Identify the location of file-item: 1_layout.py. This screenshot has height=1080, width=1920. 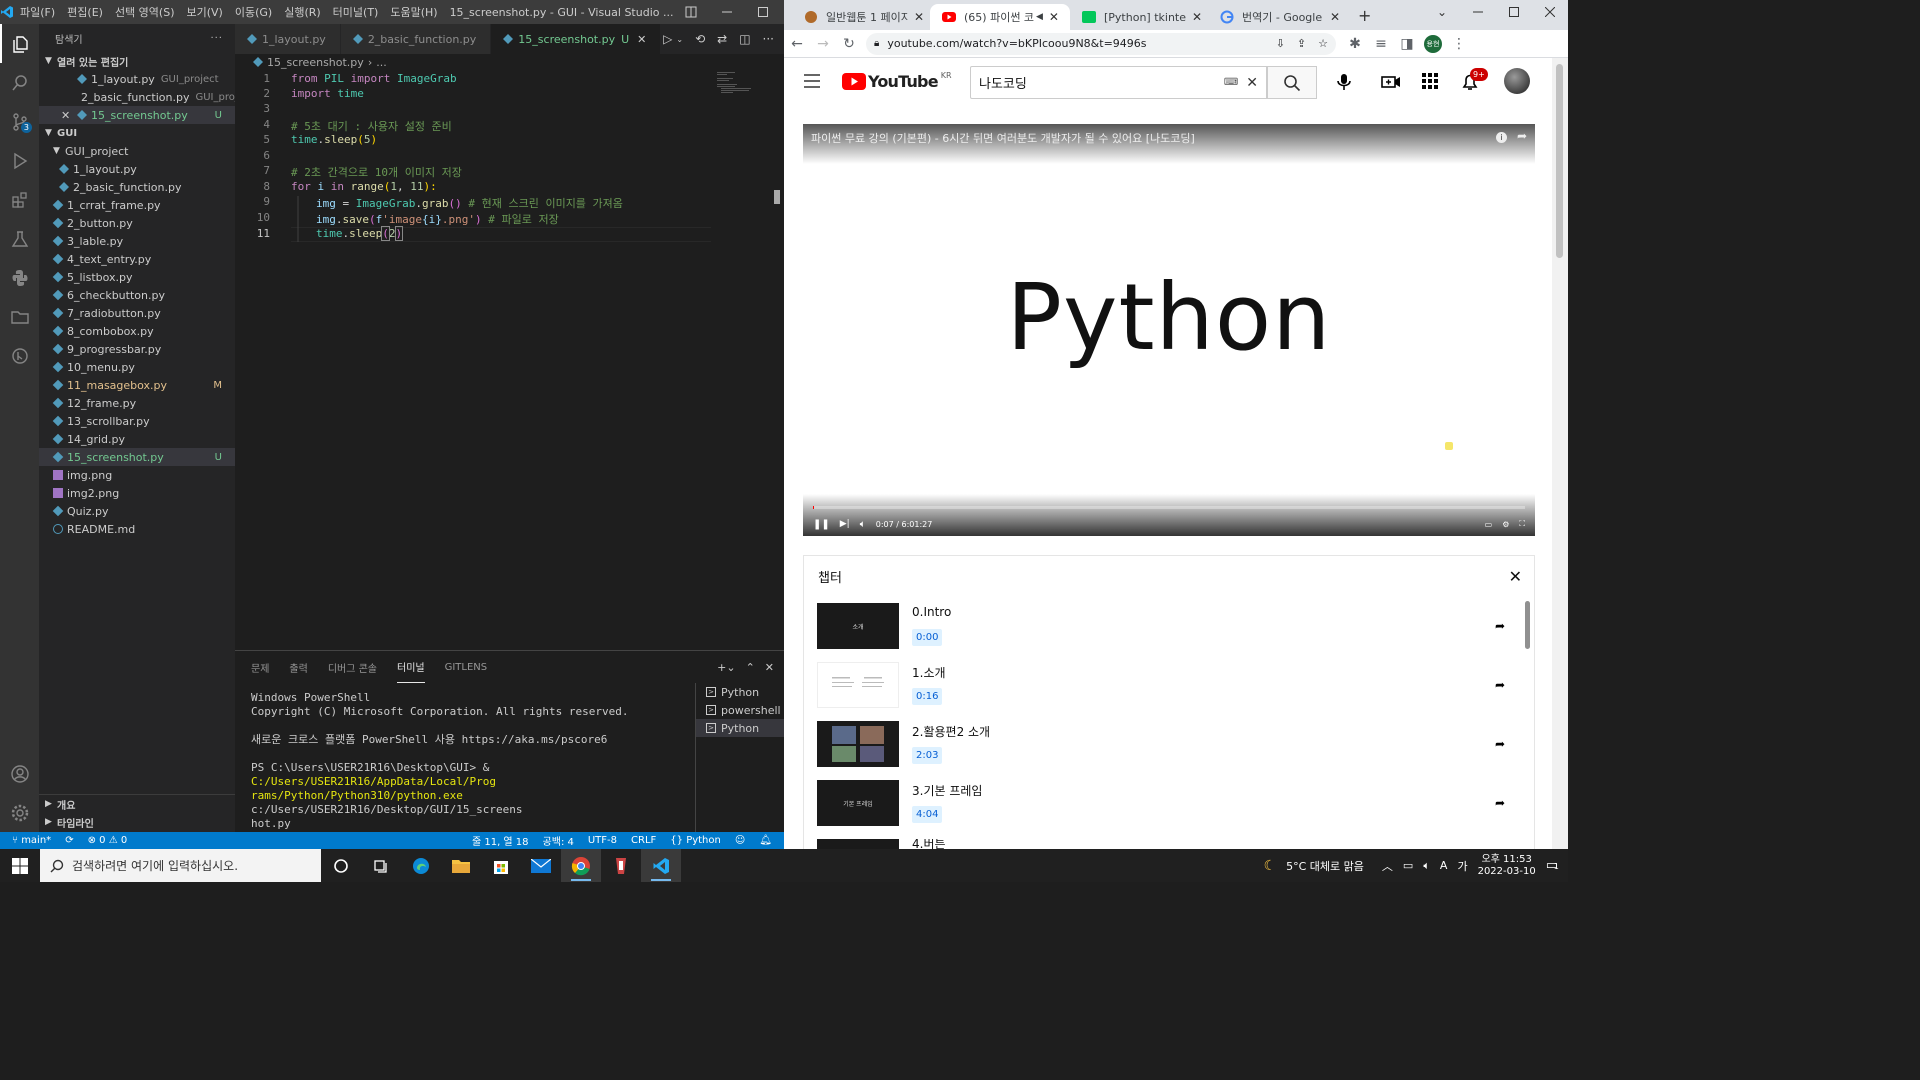
(137, 169).